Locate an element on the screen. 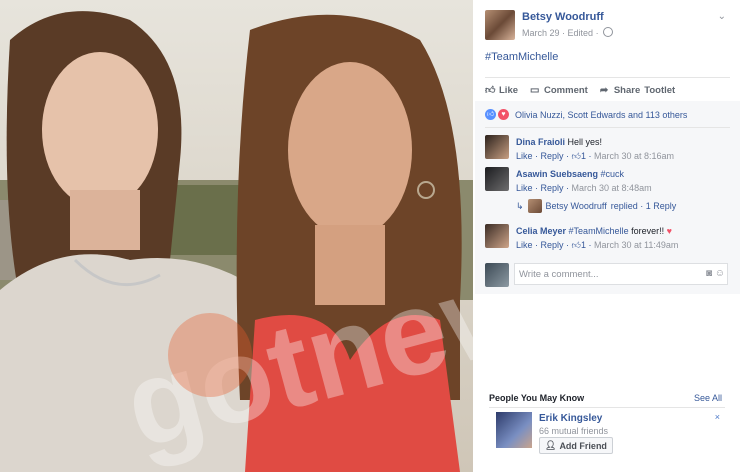 This screenshot has width=740, height=472. comment-button: ▭ Comment is located at coordinates (559, 90).